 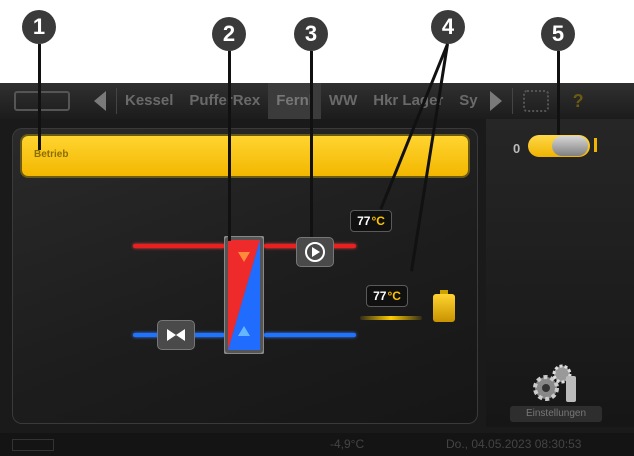 I want to click on toggle-on-indicator, so click(x=595, y=145).